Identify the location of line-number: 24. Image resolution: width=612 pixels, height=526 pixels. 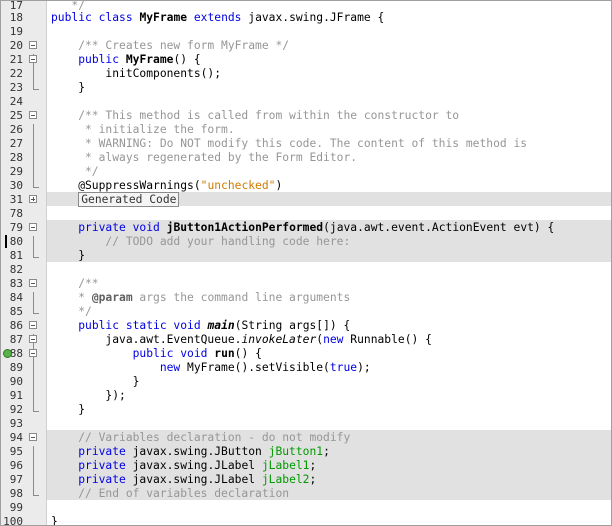
(16, 101).